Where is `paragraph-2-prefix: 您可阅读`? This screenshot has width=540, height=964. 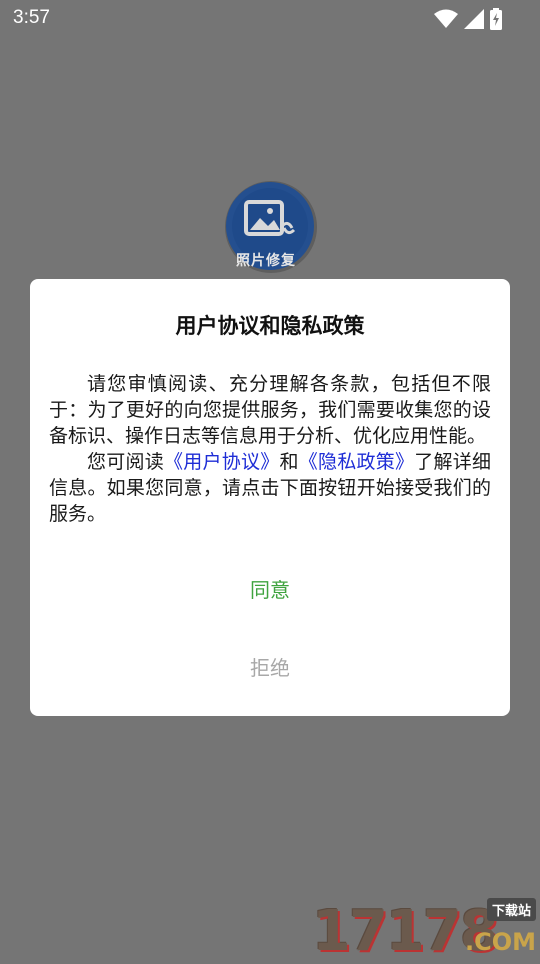 paragraph-2-prefix: 您可阅读 is located at coordinates (125, 462).